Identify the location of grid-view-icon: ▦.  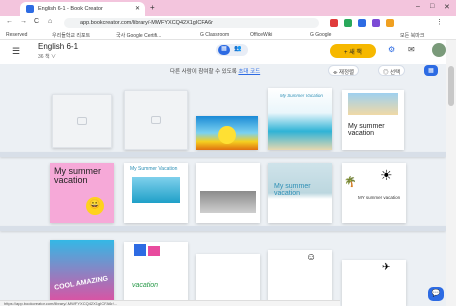
(224, 50).